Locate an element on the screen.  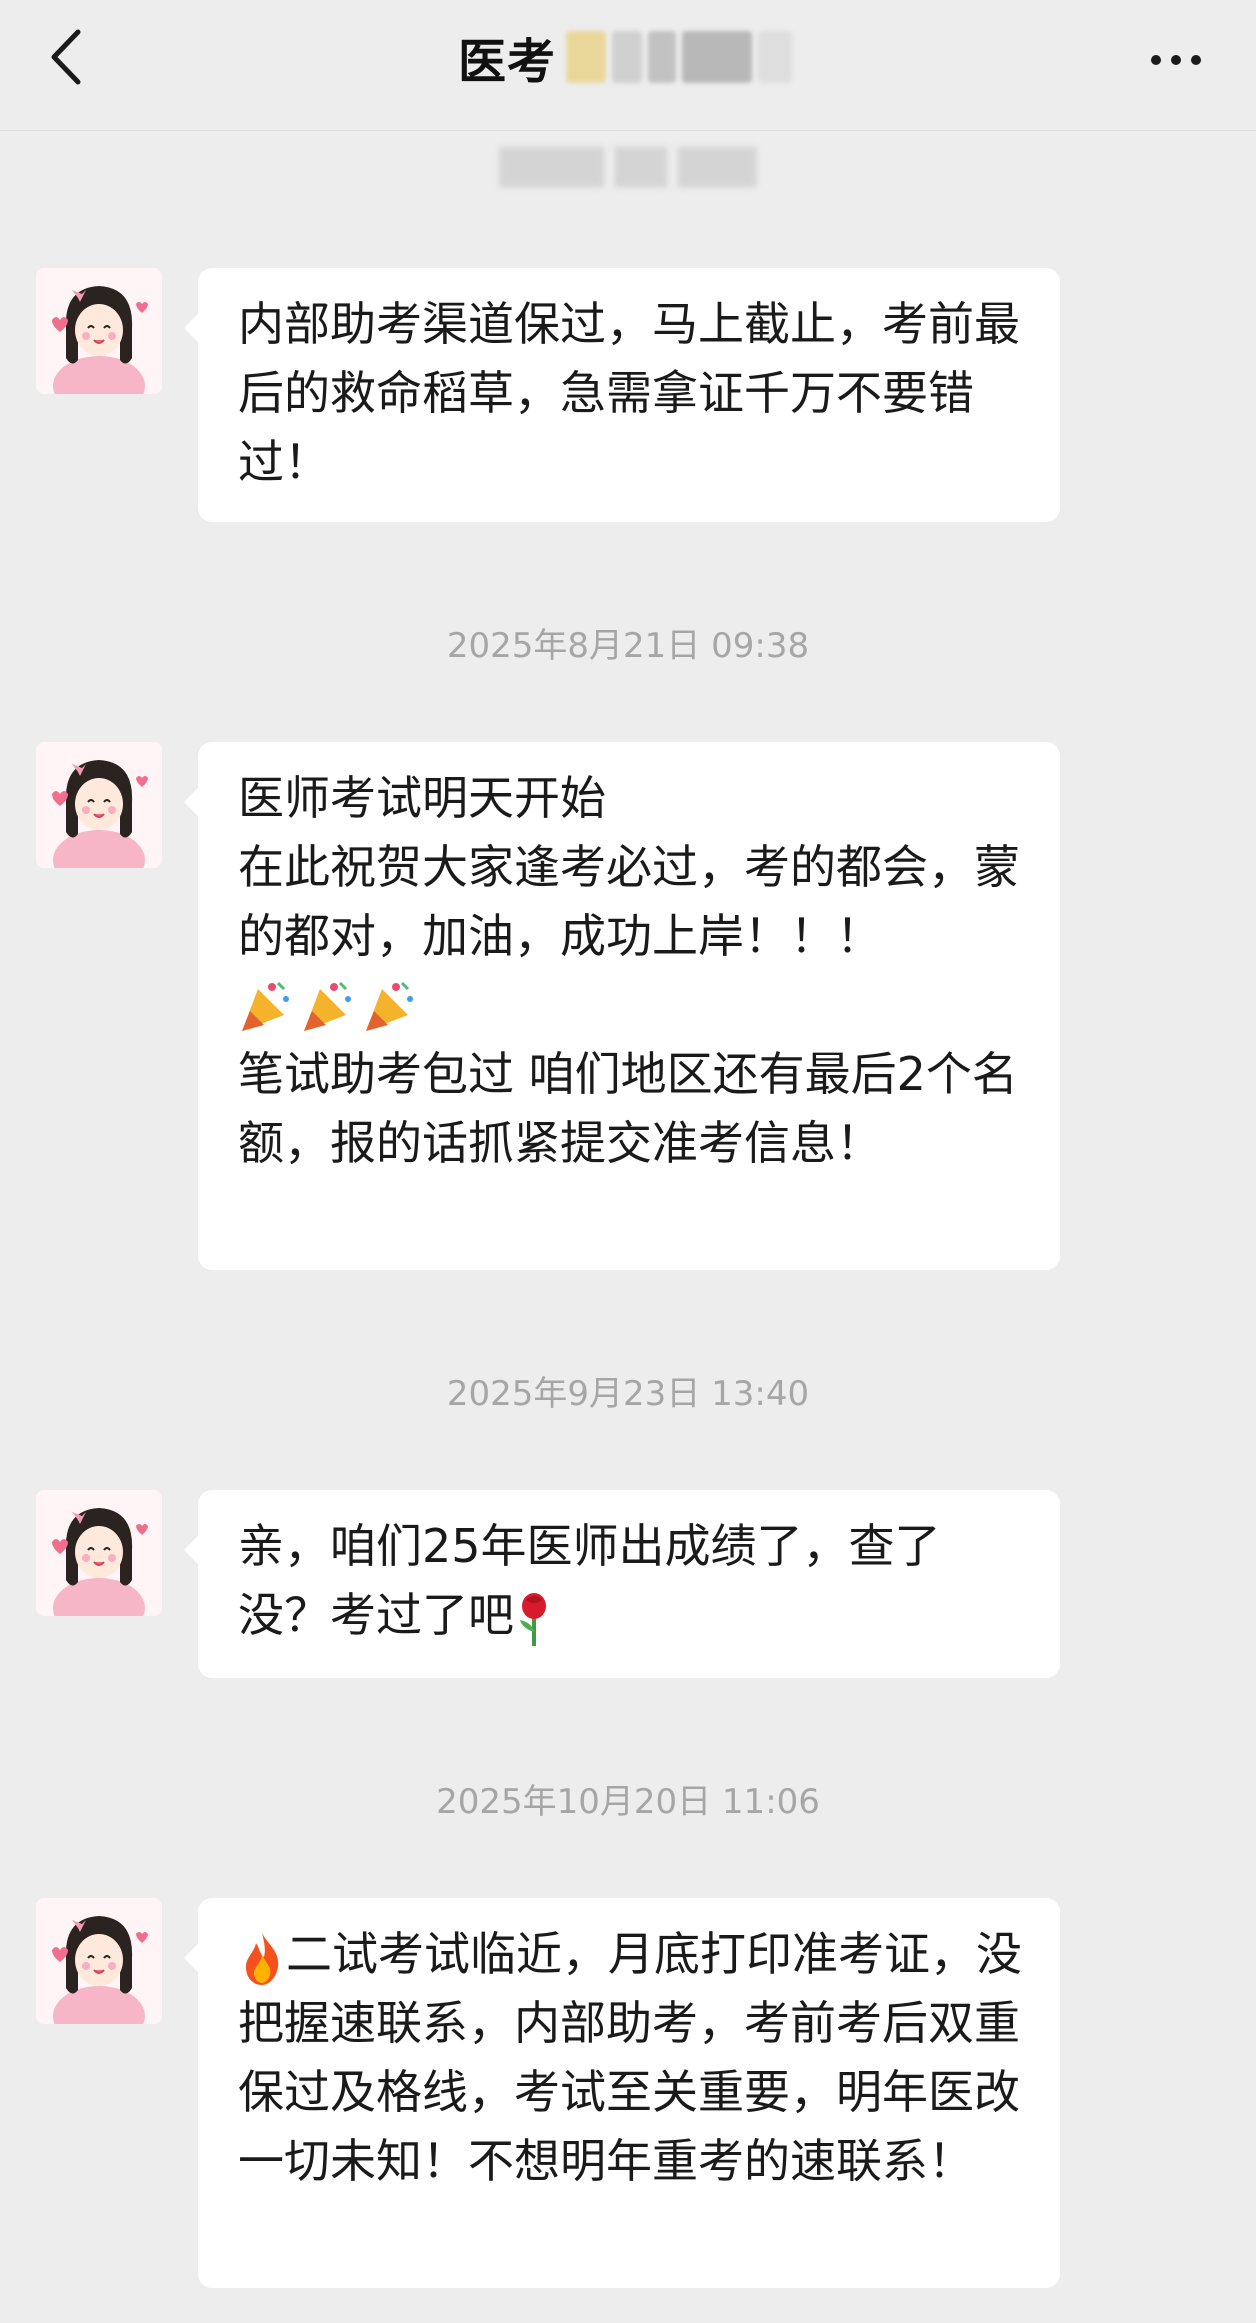
party-popper-icon is located at coordinates (327, 1006).